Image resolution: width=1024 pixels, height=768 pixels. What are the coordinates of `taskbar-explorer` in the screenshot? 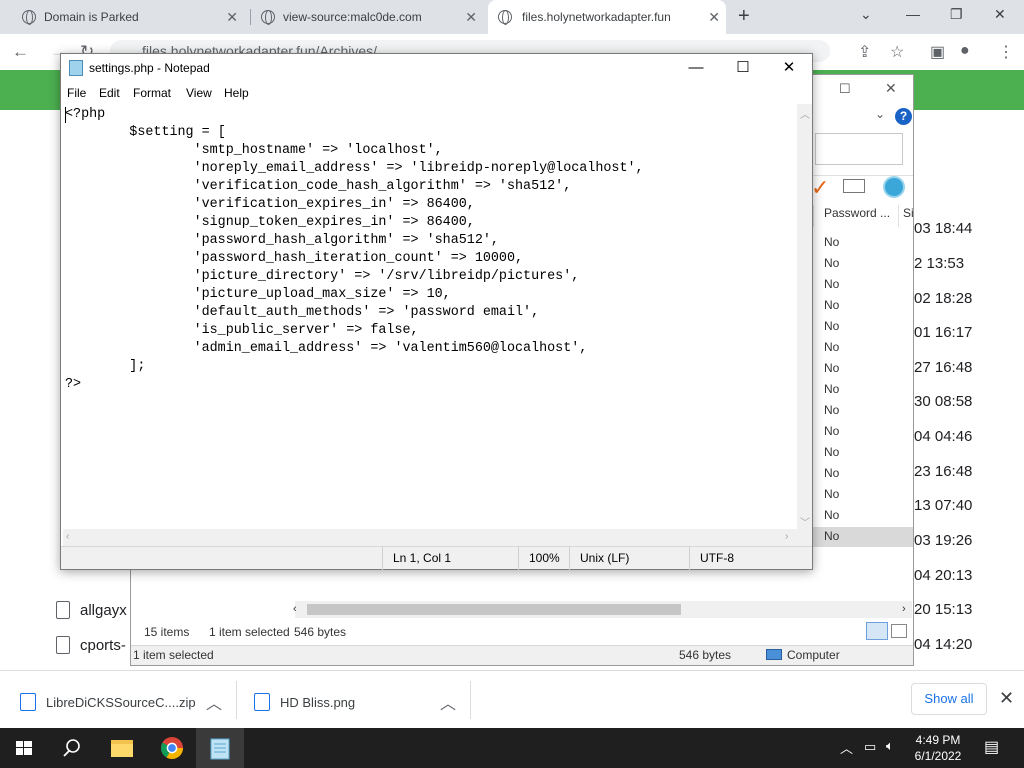 It's located at (122, 748).